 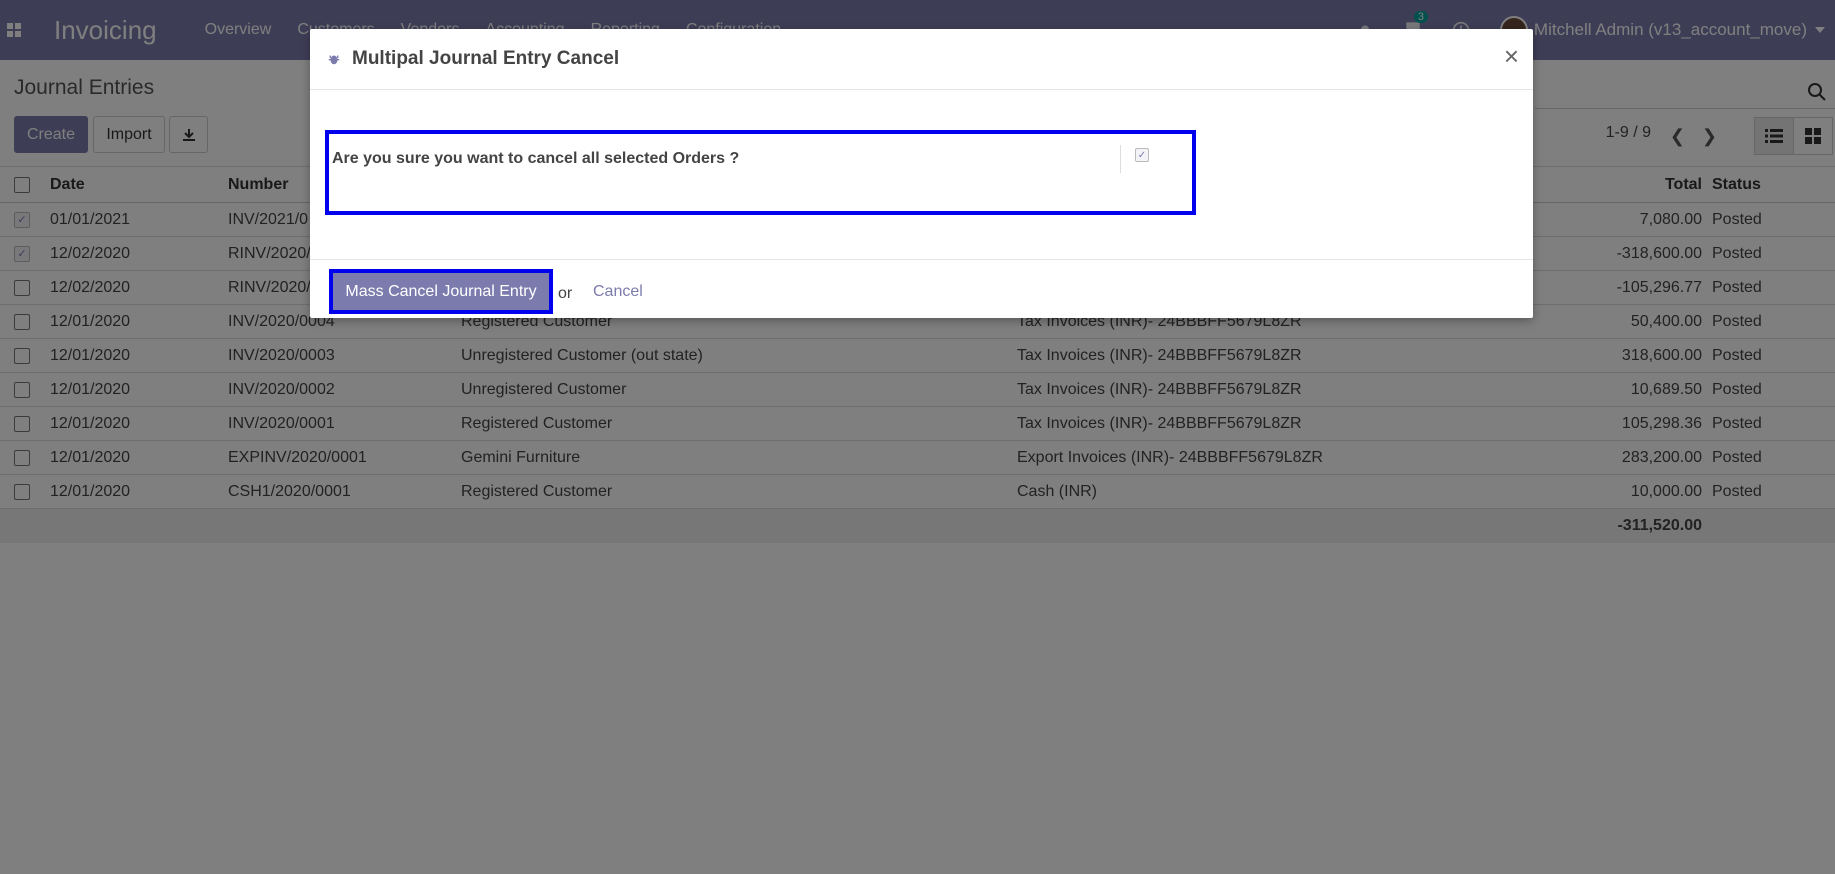 I want to click on dialog-footer: Mass Cancel Journal Entry or Cancel, so click(x=921, y=289).